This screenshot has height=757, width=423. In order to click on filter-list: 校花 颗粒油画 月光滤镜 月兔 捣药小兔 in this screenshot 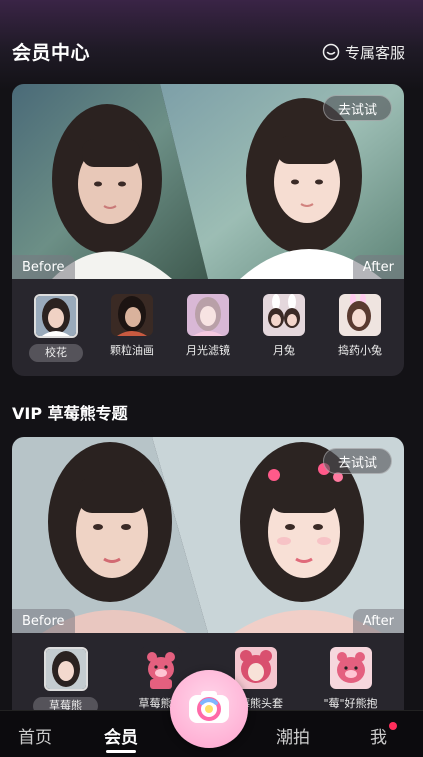, I will do `click(208, 328)`.